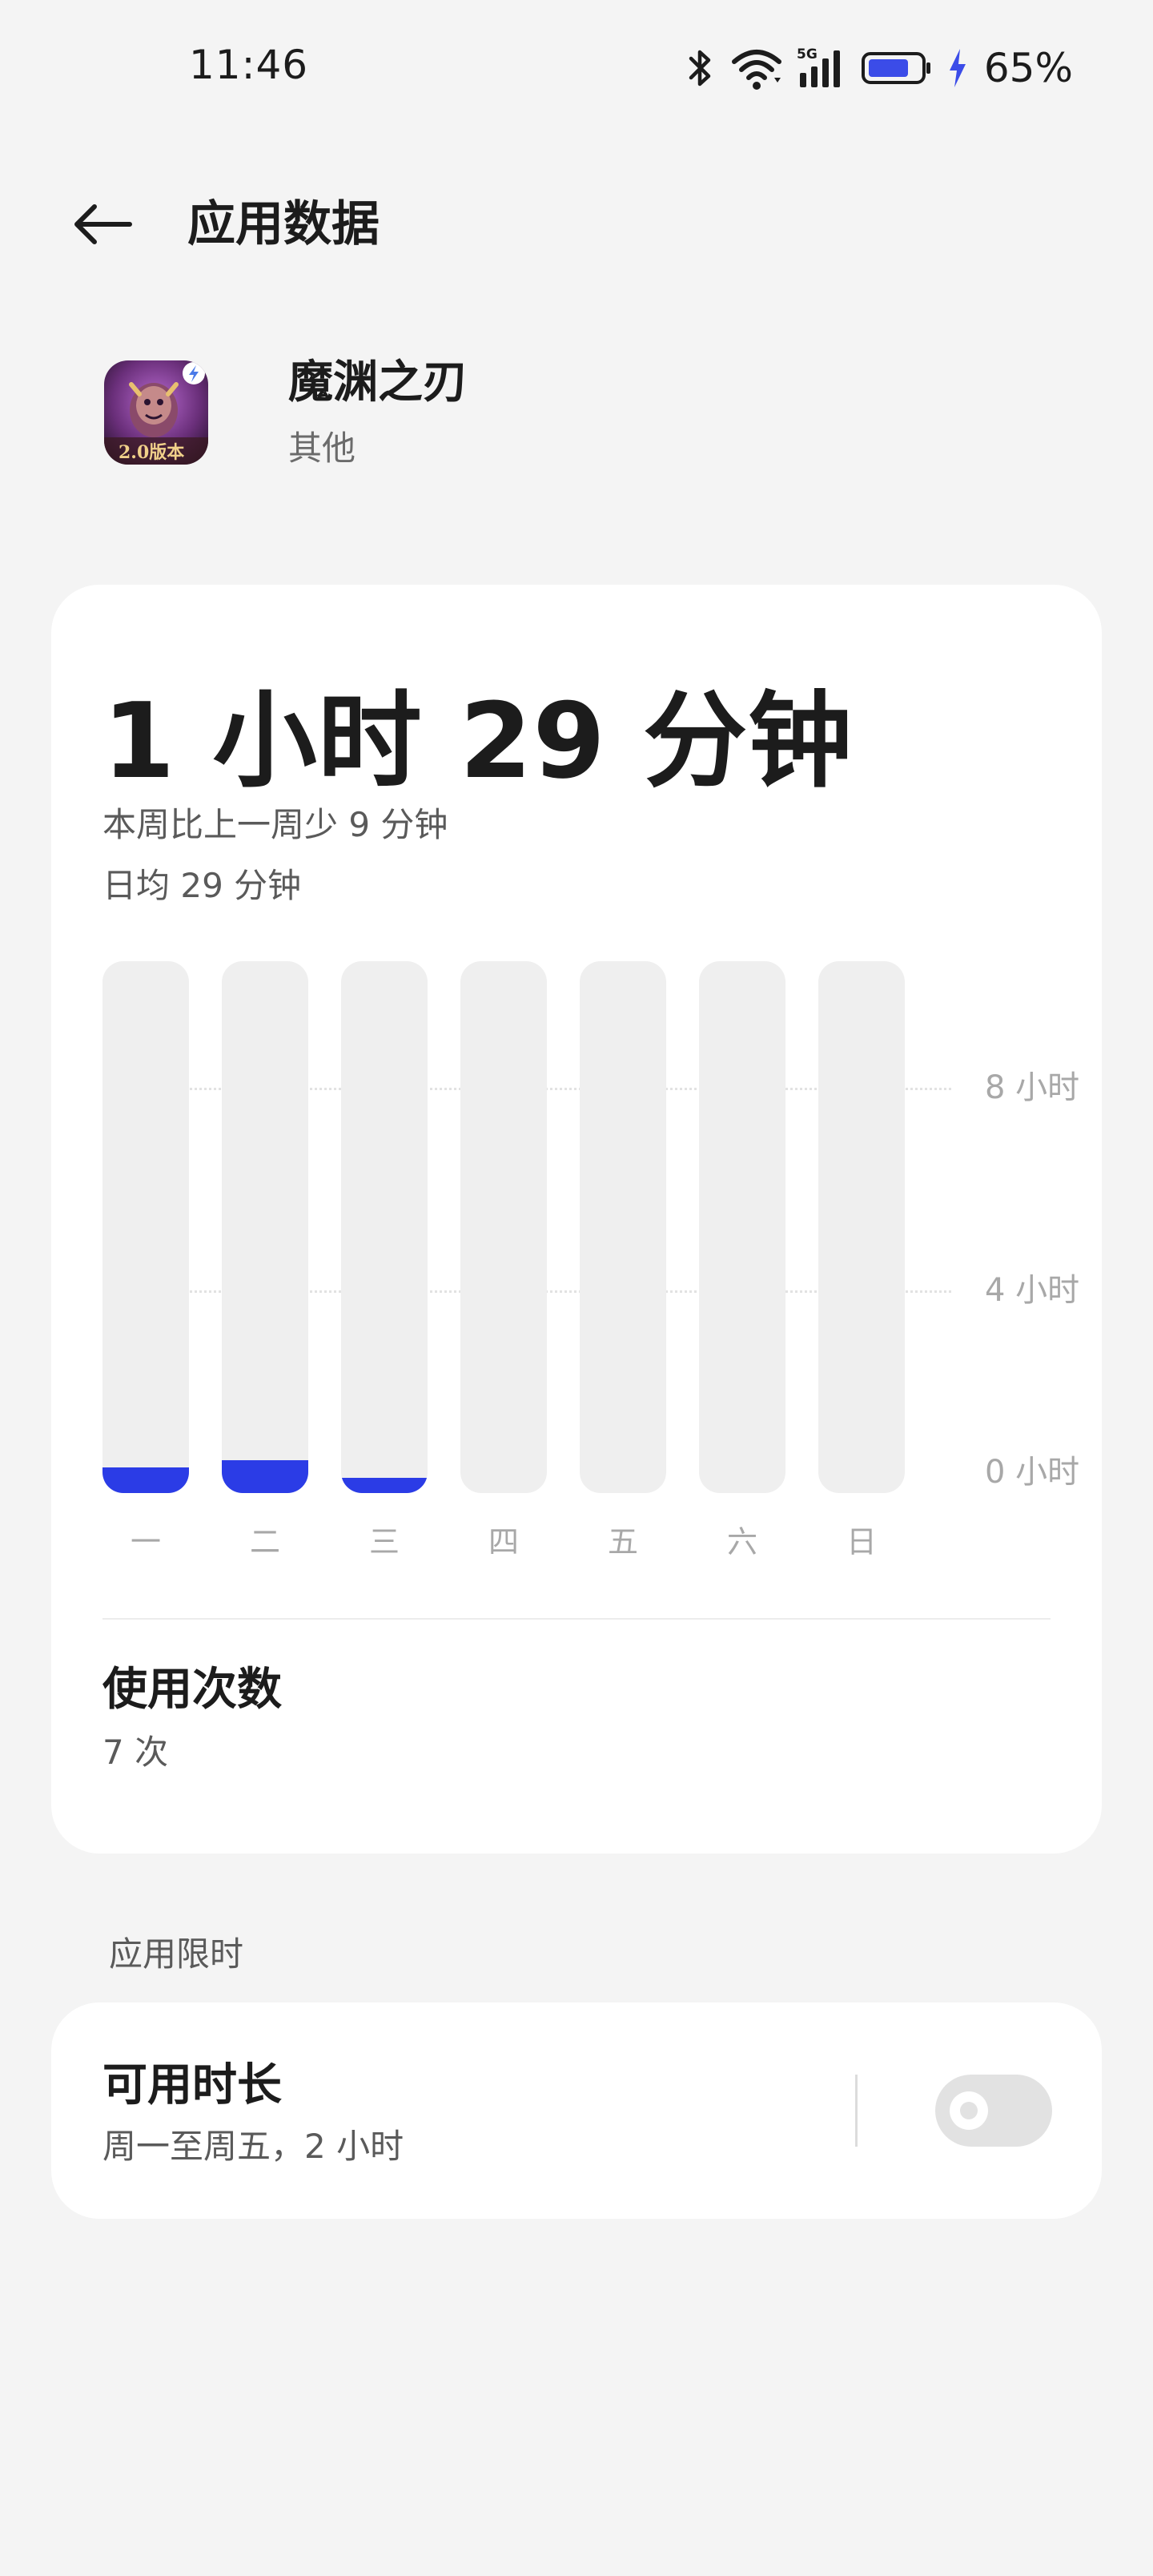 The image size is (1153, 2576). What do you see at coordinates (478, 741) in the screenshot?
I see `total-usage-time: 1 小时 29 分钟` at bounding box center [478, 741].